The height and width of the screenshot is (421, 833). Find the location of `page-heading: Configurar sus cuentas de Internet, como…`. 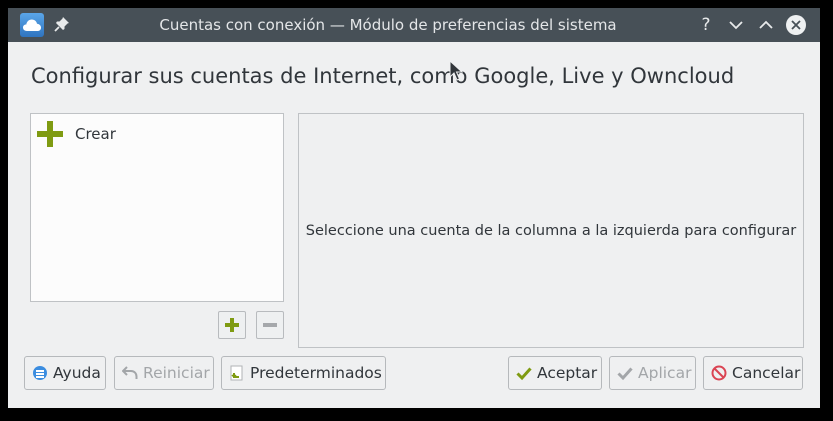

page-heading: Configurar sus cuentas de Internet, como… is located at coordinates (383, 76).